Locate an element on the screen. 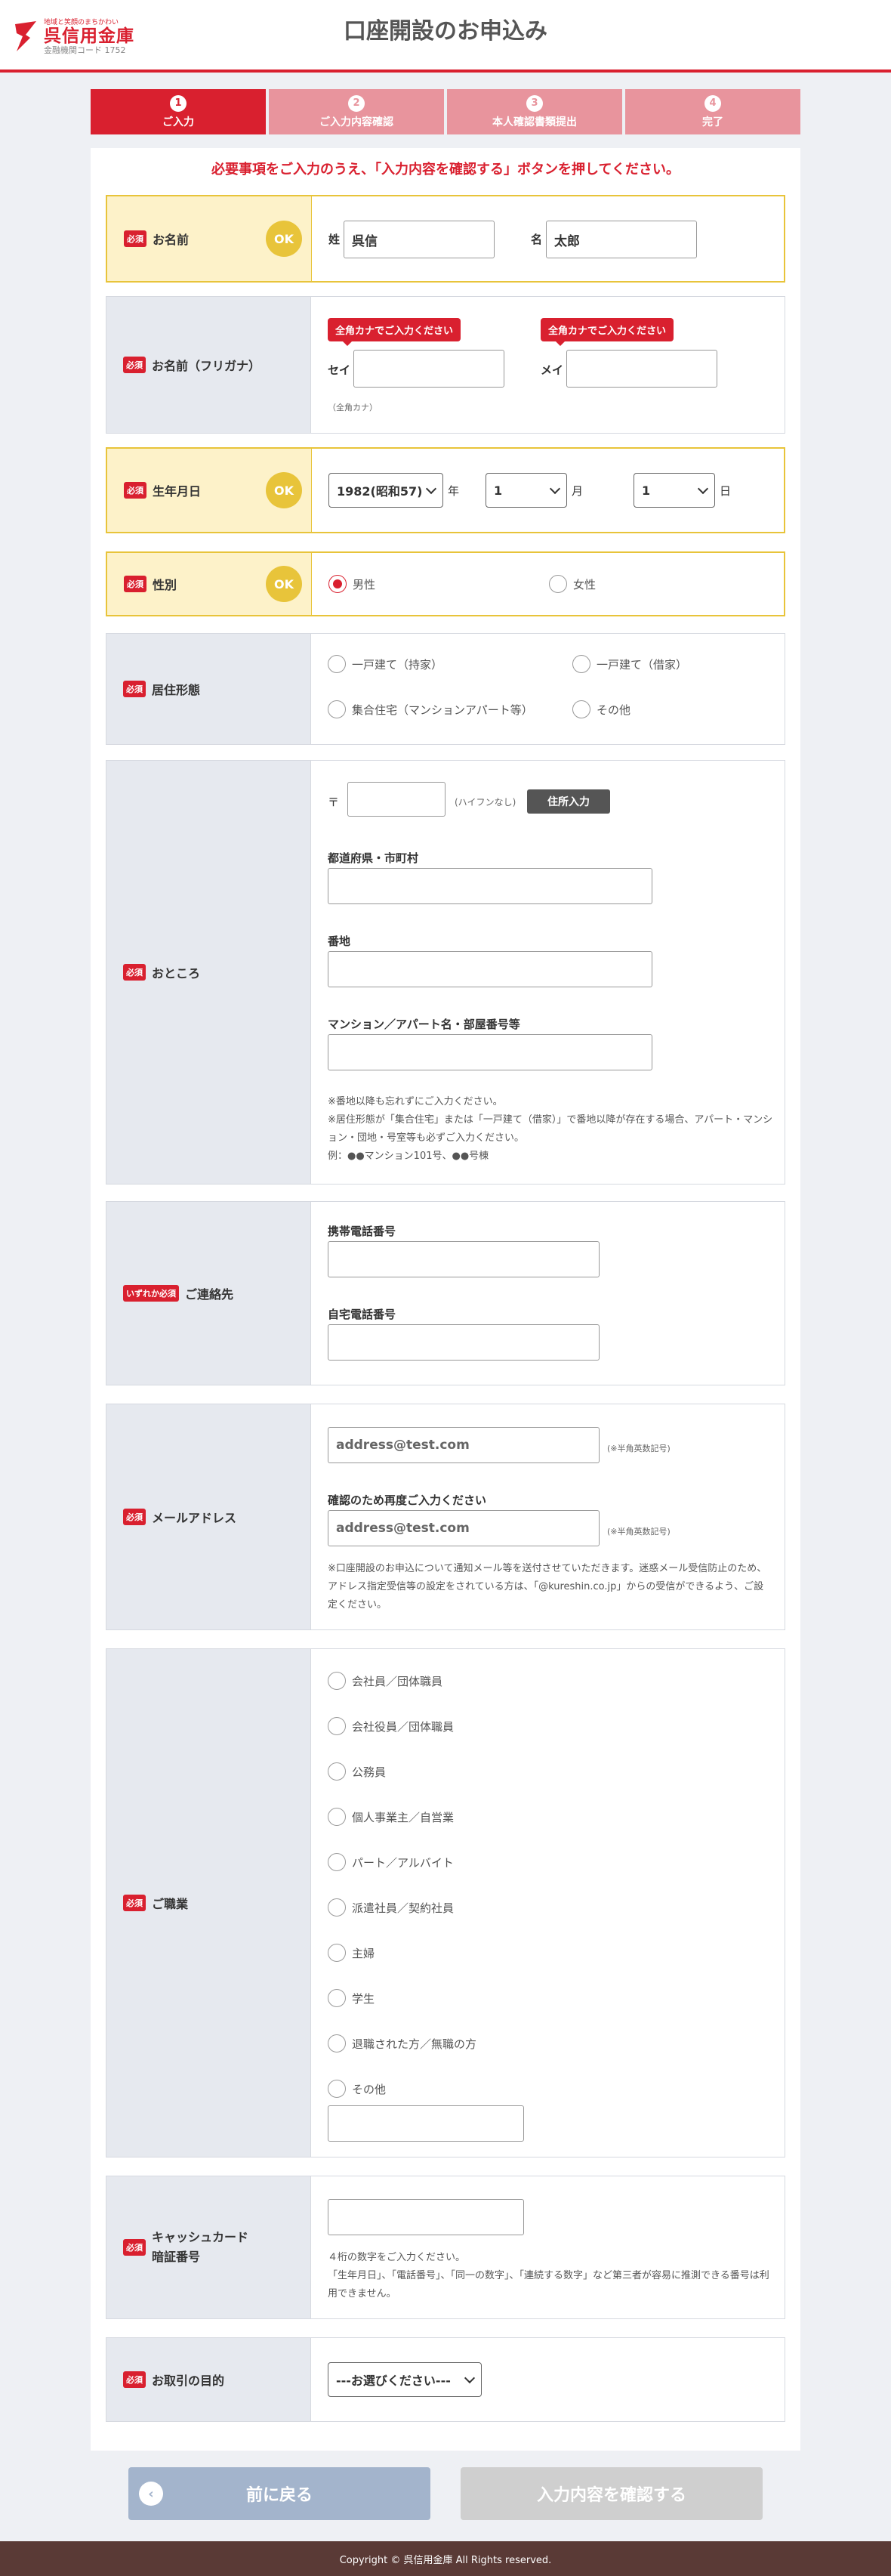  birth-month-select: 1 is located at coordinates (526, 490).